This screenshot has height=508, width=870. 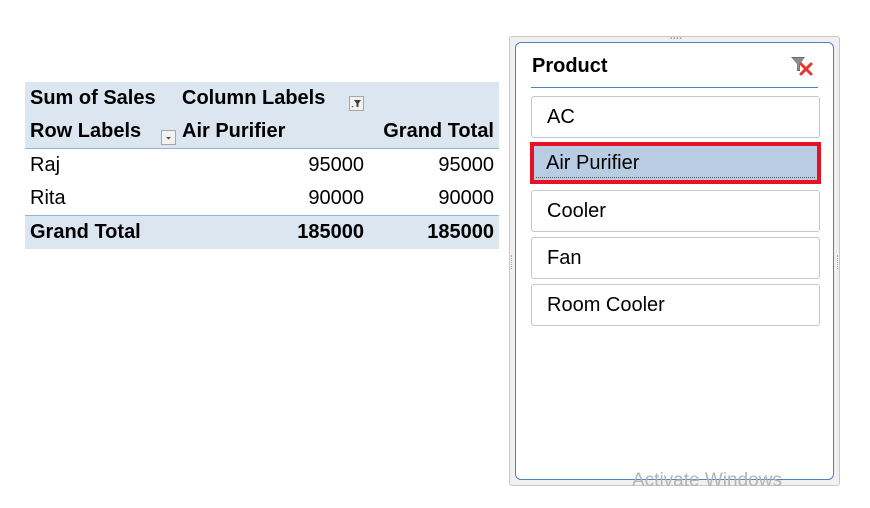 I want to click on title-divider, so click(x=674, y=87).